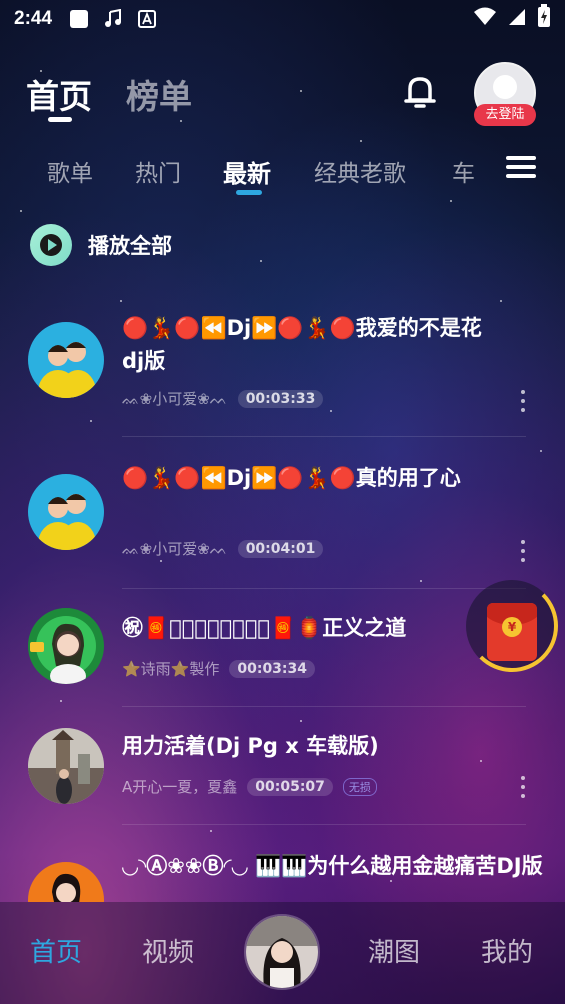 The width and height of the screenshot is (565, 1004). What do you see at coordinates (280, 548) in the screenshot?
I see `song-duration: 00:04:01` at bounding box center [280, 548].